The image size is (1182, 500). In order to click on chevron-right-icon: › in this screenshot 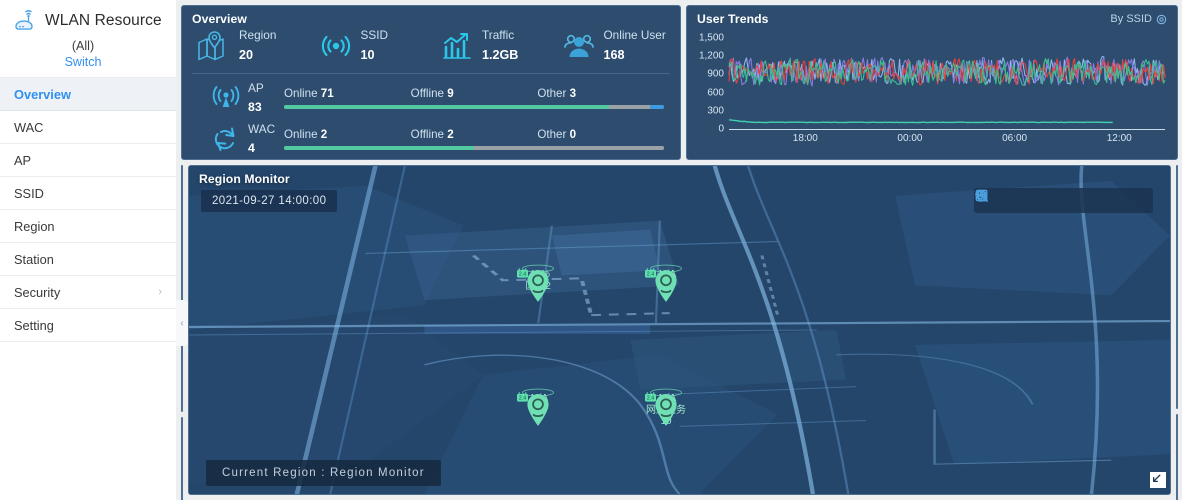, I will do `click(160, 292)`.